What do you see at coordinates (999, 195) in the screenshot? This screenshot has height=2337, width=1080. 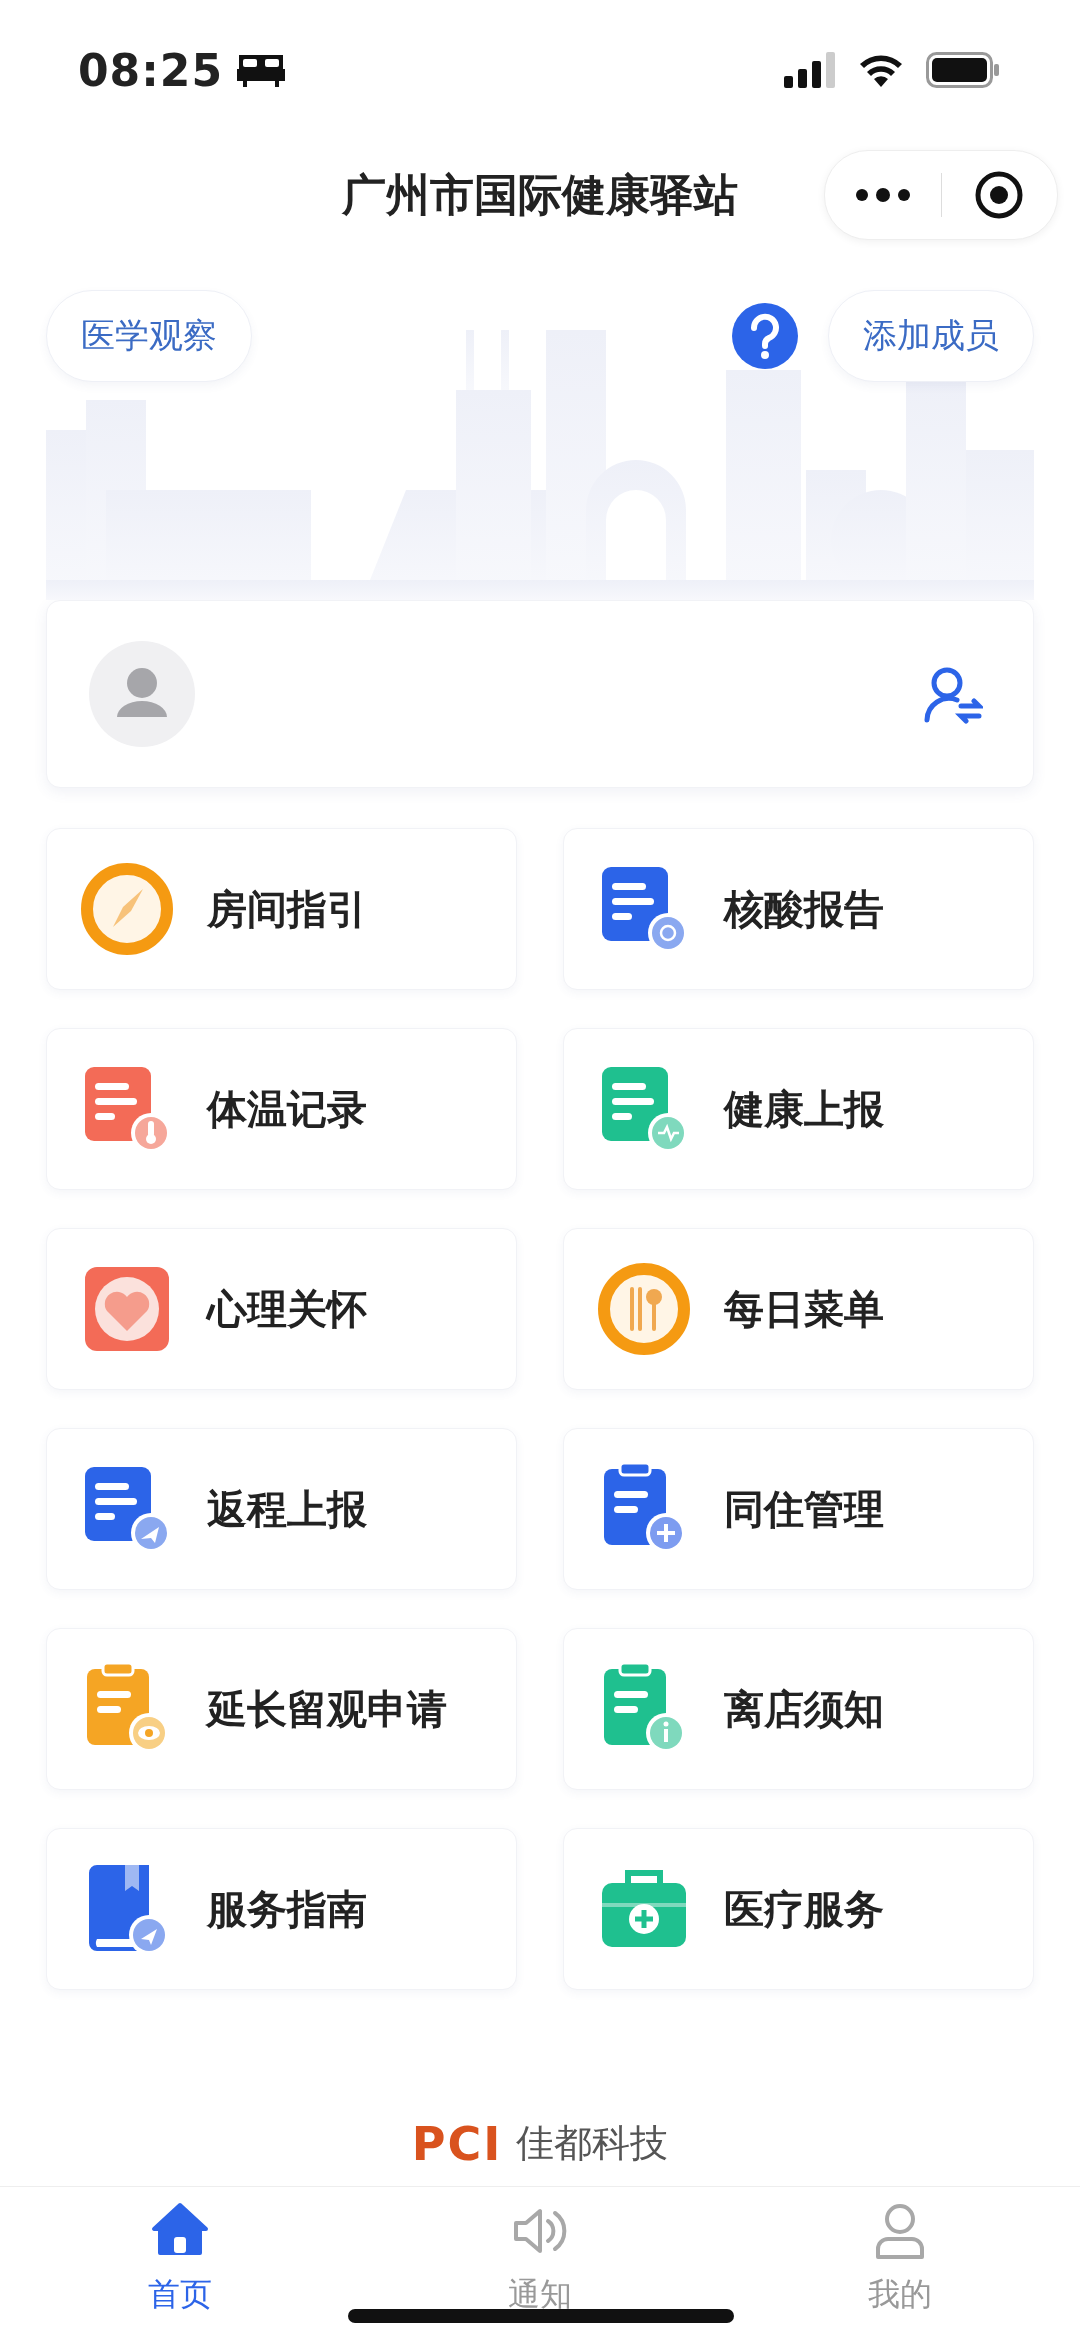 I see `close-target-icon` at bounding box center [999, 195].